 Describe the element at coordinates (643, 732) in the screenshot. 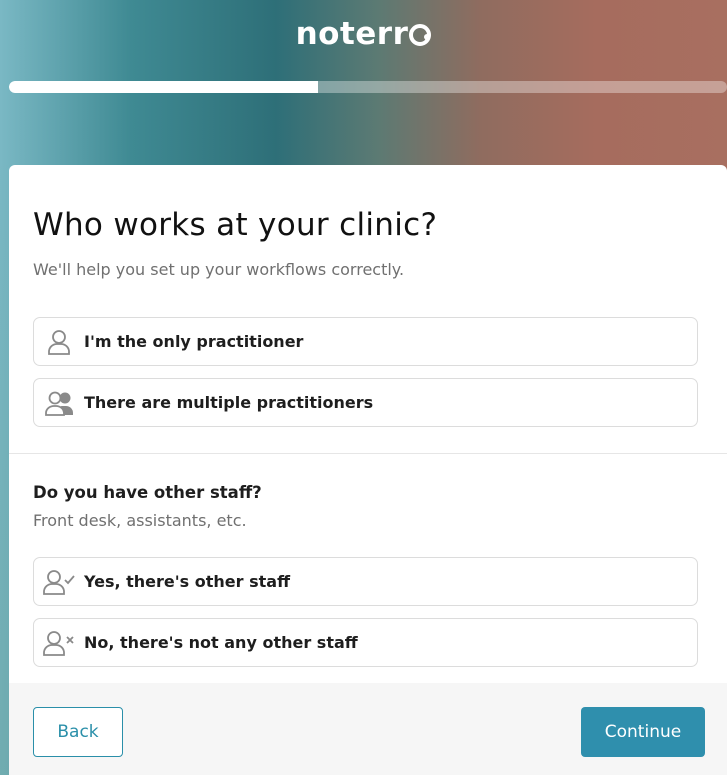

I see `continue-button: Continue` at that location.